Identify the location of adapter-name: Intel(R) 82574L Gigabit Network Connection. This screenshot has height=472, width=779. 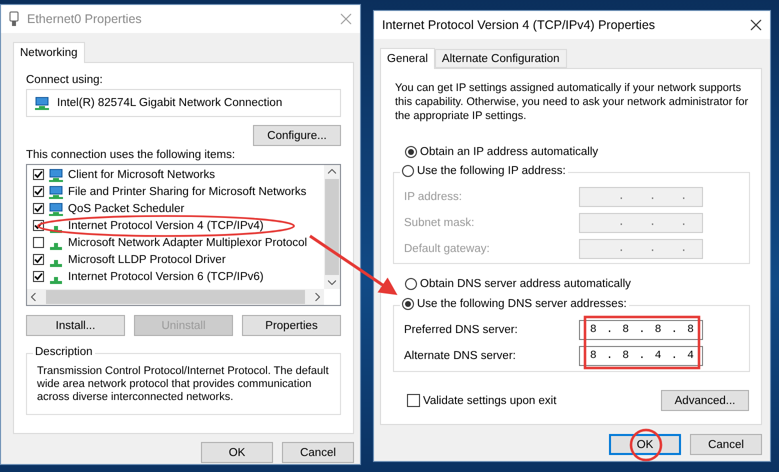
(169, 103).